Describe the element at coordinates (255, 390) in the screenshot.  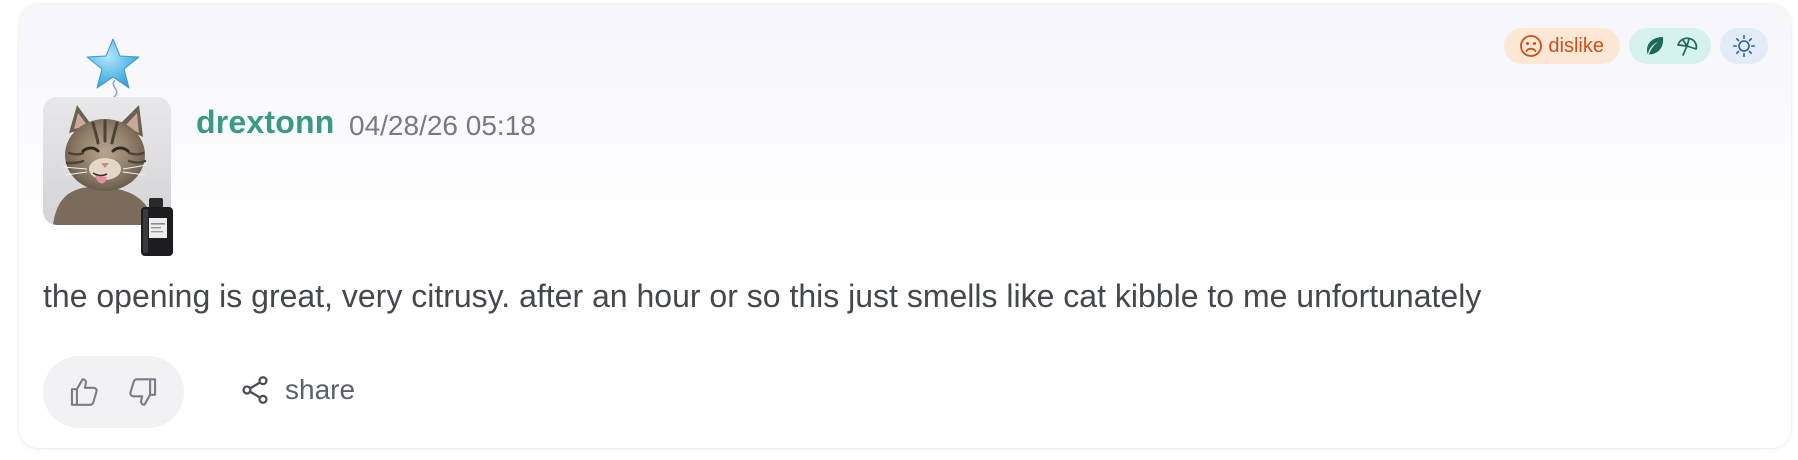
I see `share-icon` at that location.